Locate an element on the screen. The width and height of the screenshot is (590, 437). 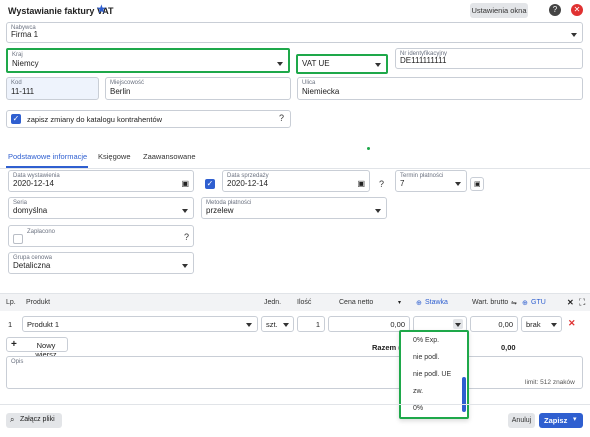
gross-value: 0,00 is located at coordinates (505, 324).